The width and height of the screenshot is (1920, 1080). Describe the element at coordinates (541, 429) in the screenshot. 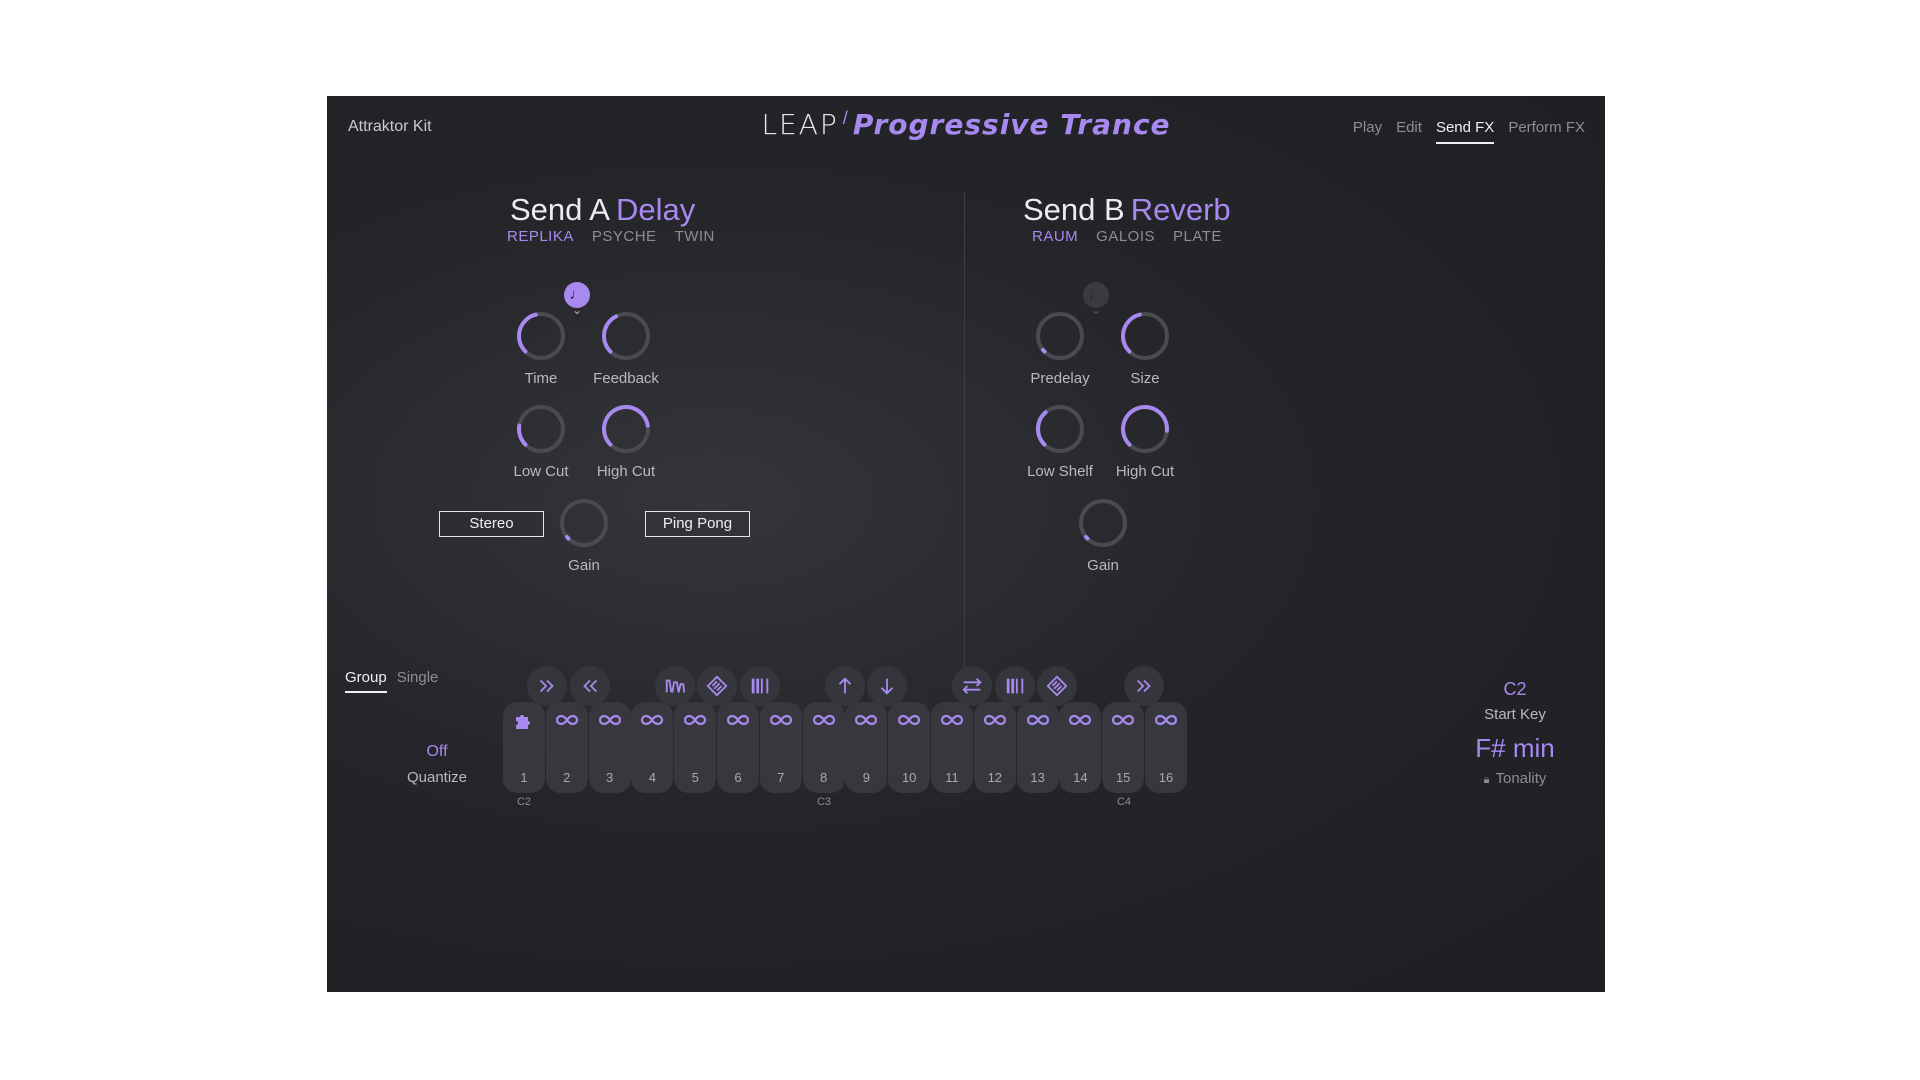

I see `low-cut-knob` at that location.